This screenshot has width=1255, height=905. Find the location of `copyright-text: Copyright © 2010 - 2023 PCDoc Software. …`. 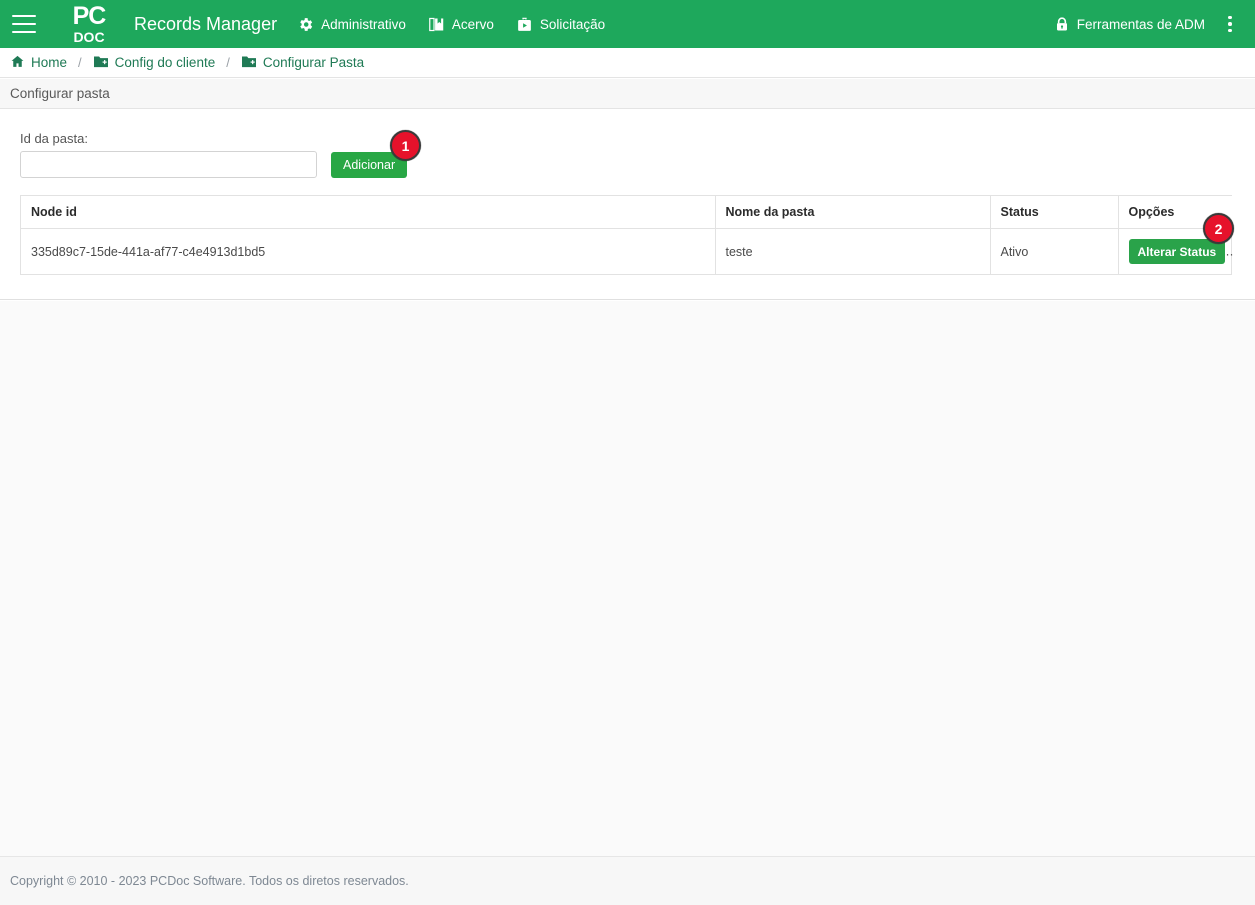

copyright-text: Copyright © 2010 - 2023 PCDoc Software. … is located at coordinates (209, 881).